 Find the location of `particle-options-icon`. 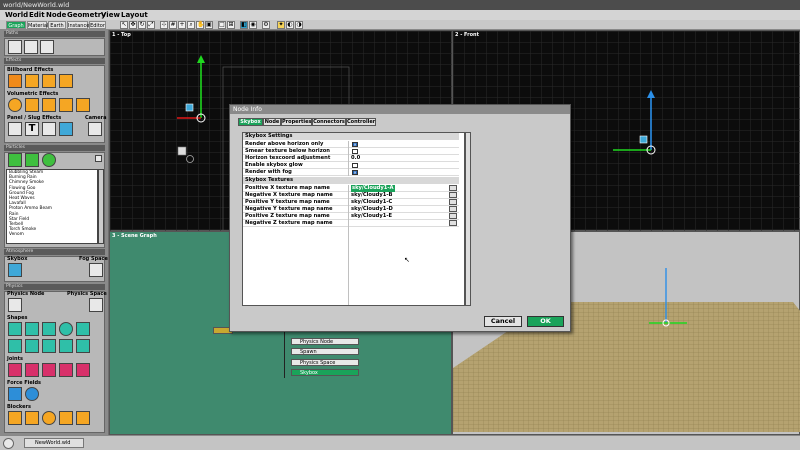

particle-options-icon is located at coordinates (98, 158).